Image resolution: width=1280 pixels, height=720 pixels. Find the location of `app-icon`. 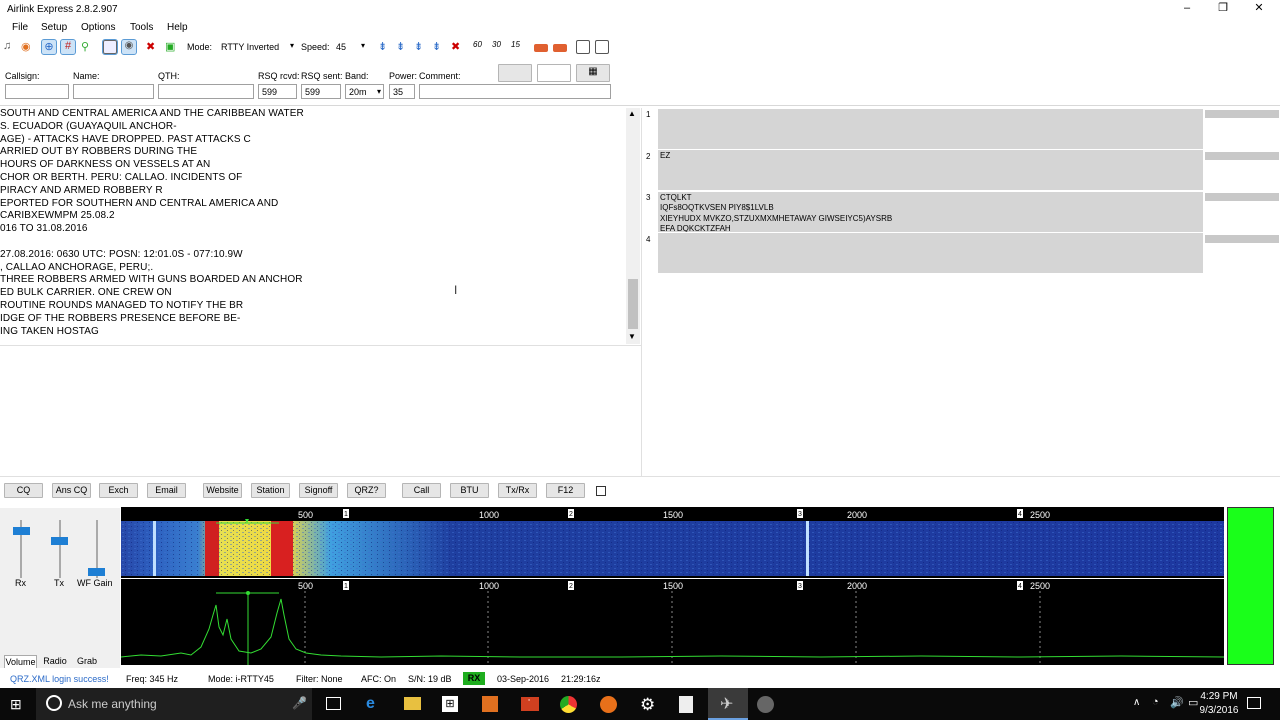

app-icon is located at coordinates (765, 704).